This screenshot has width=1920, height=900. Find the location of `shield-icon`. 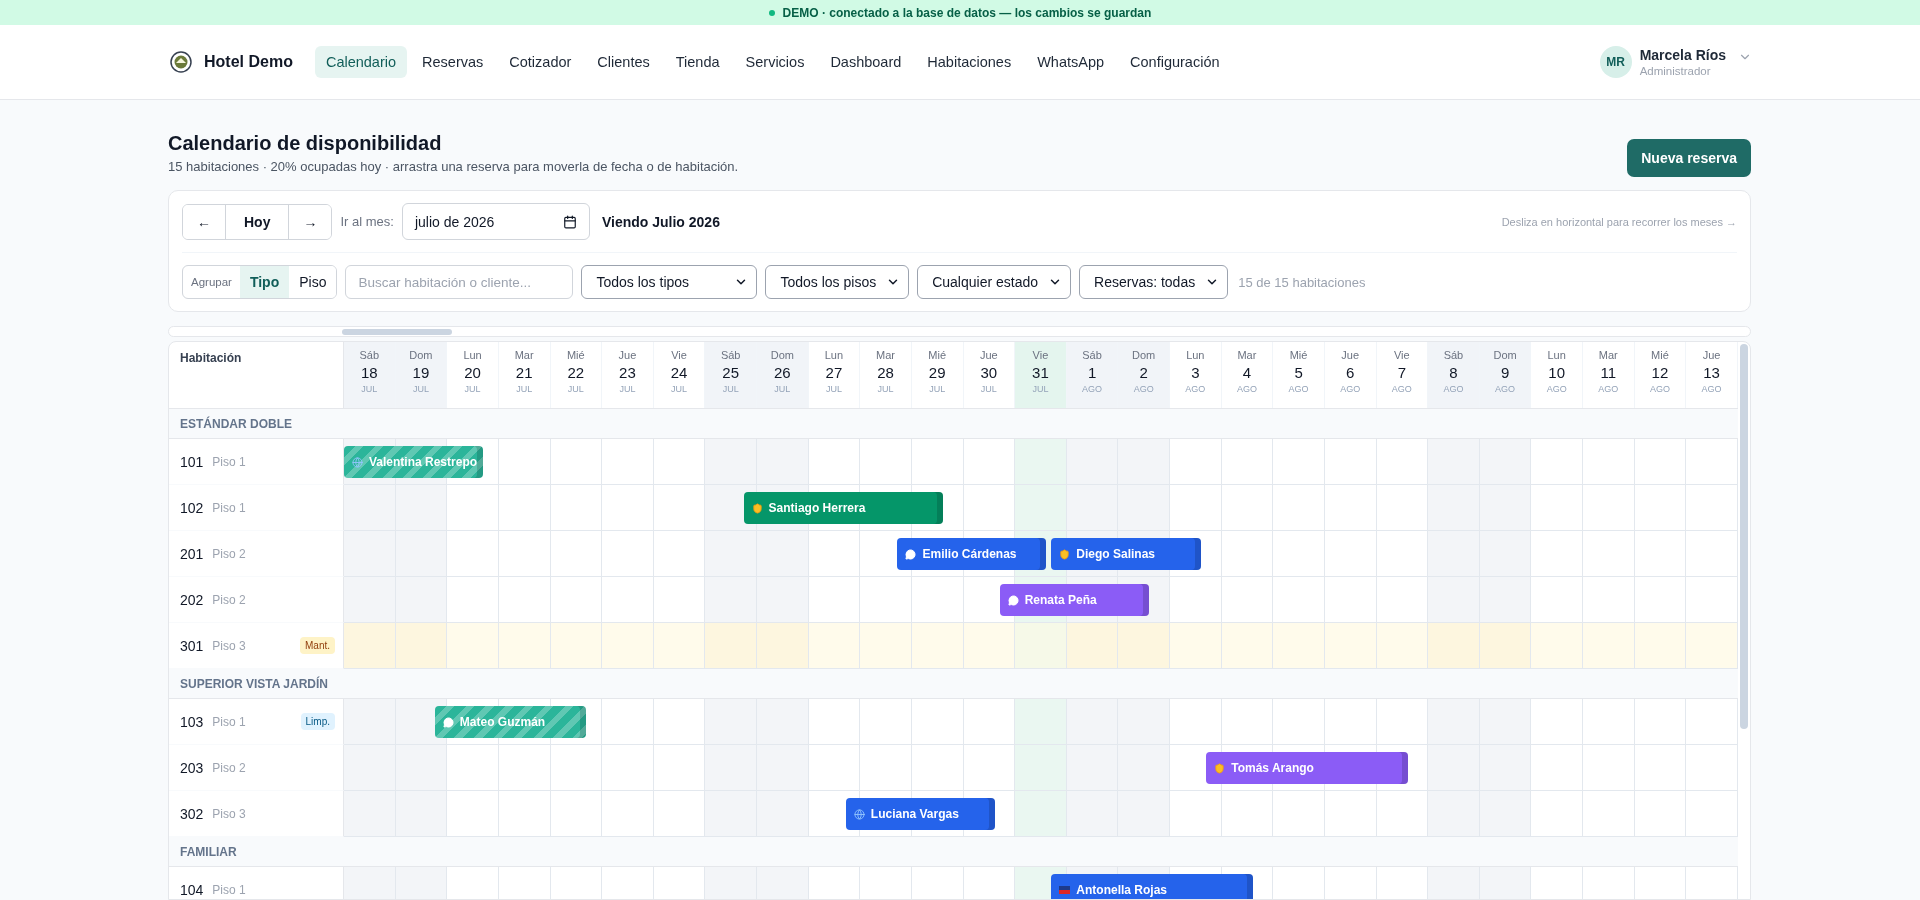

shield-icon is located at coordinates (1220, 768).